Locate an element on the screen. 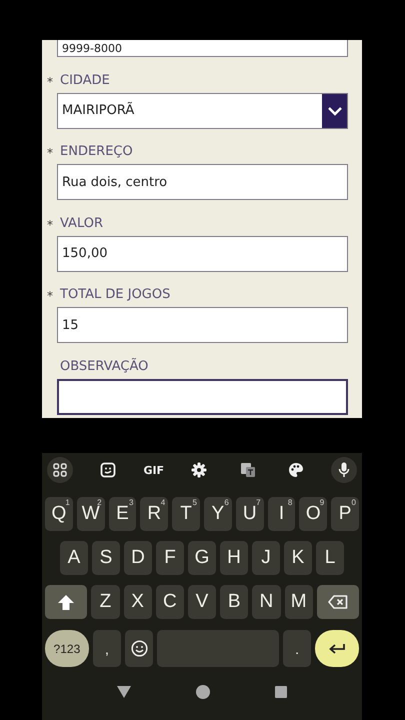  field-label: VALOR is located at coordinates (81, 223).